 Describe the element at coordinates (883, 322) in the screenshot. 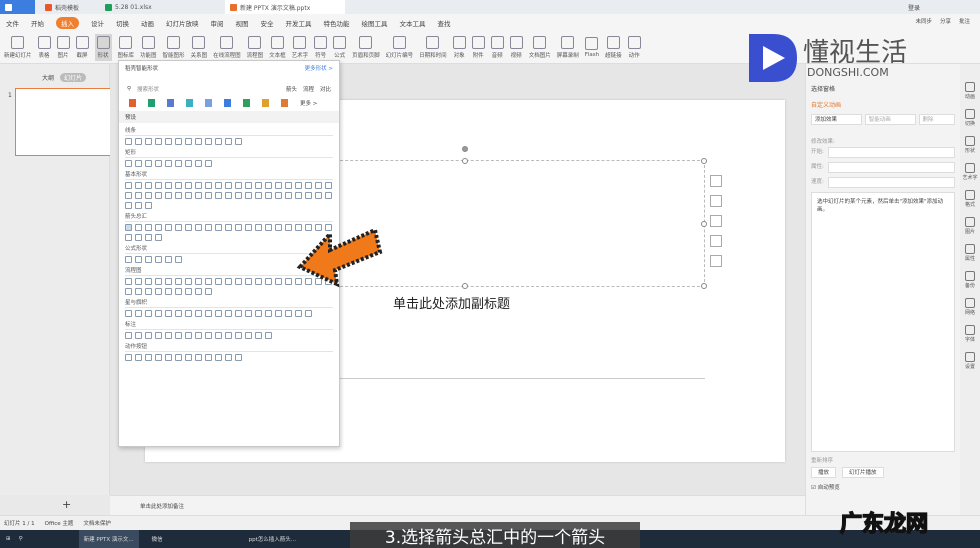

I see `animation-list: 选中幻灯片的某个元素，然后单击"添加效果"添加动画。` at that location.